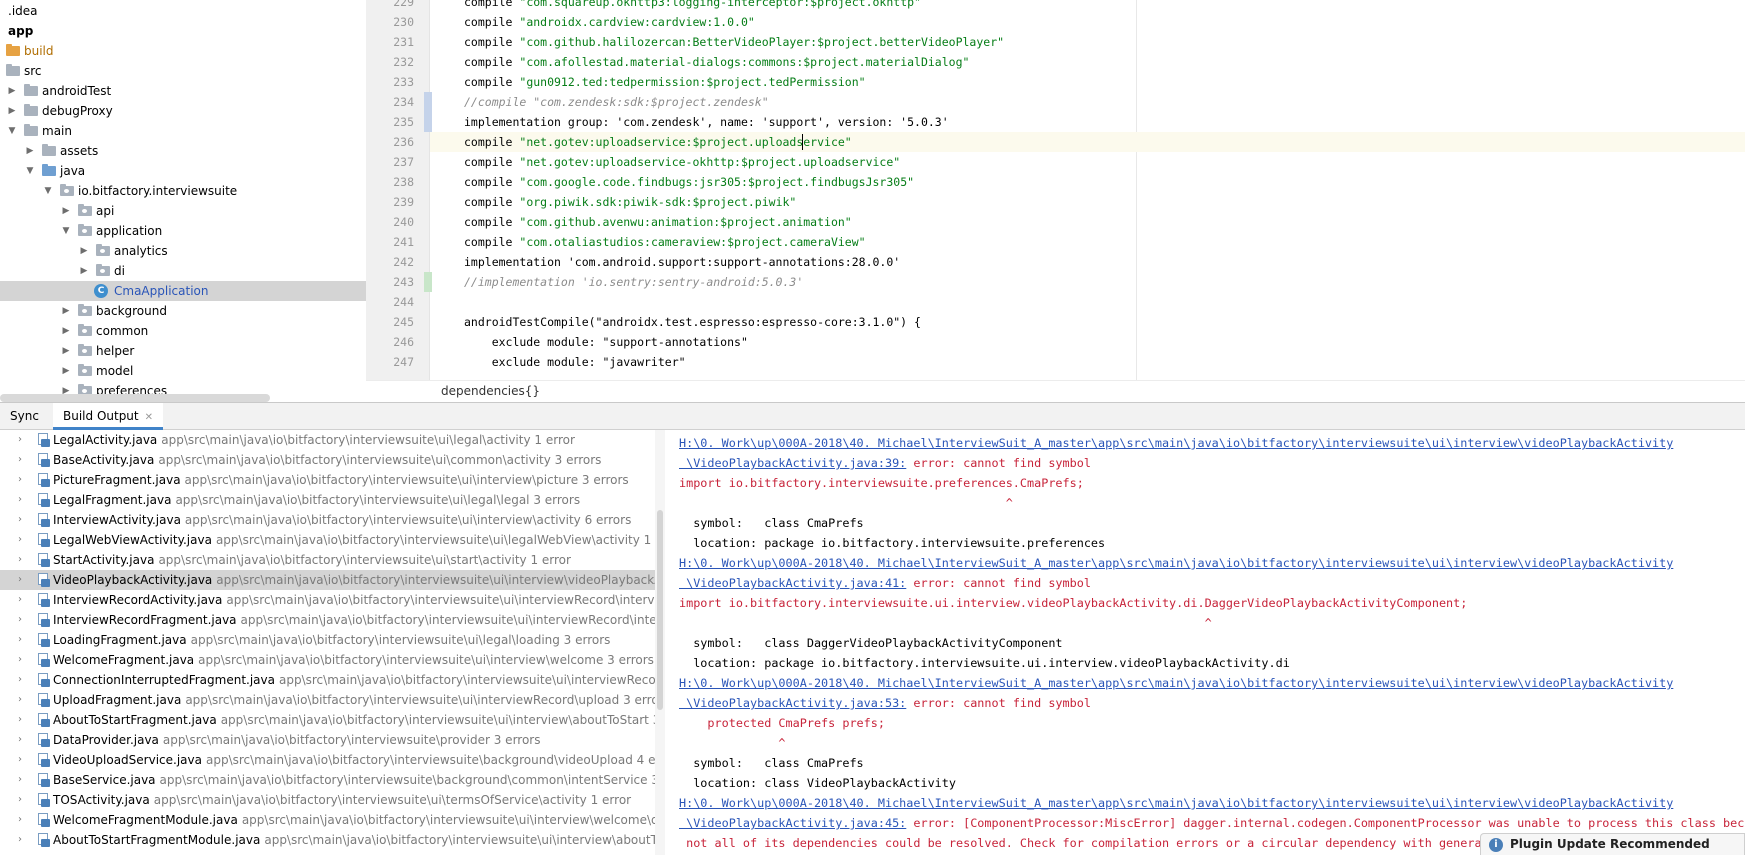  Describe the element at coordinates (183, 191) in the screenshot. I see `tree-item-io-bitfactory-interviewsuite: ▼ io.bitfactory.interviewsuite` at that location.